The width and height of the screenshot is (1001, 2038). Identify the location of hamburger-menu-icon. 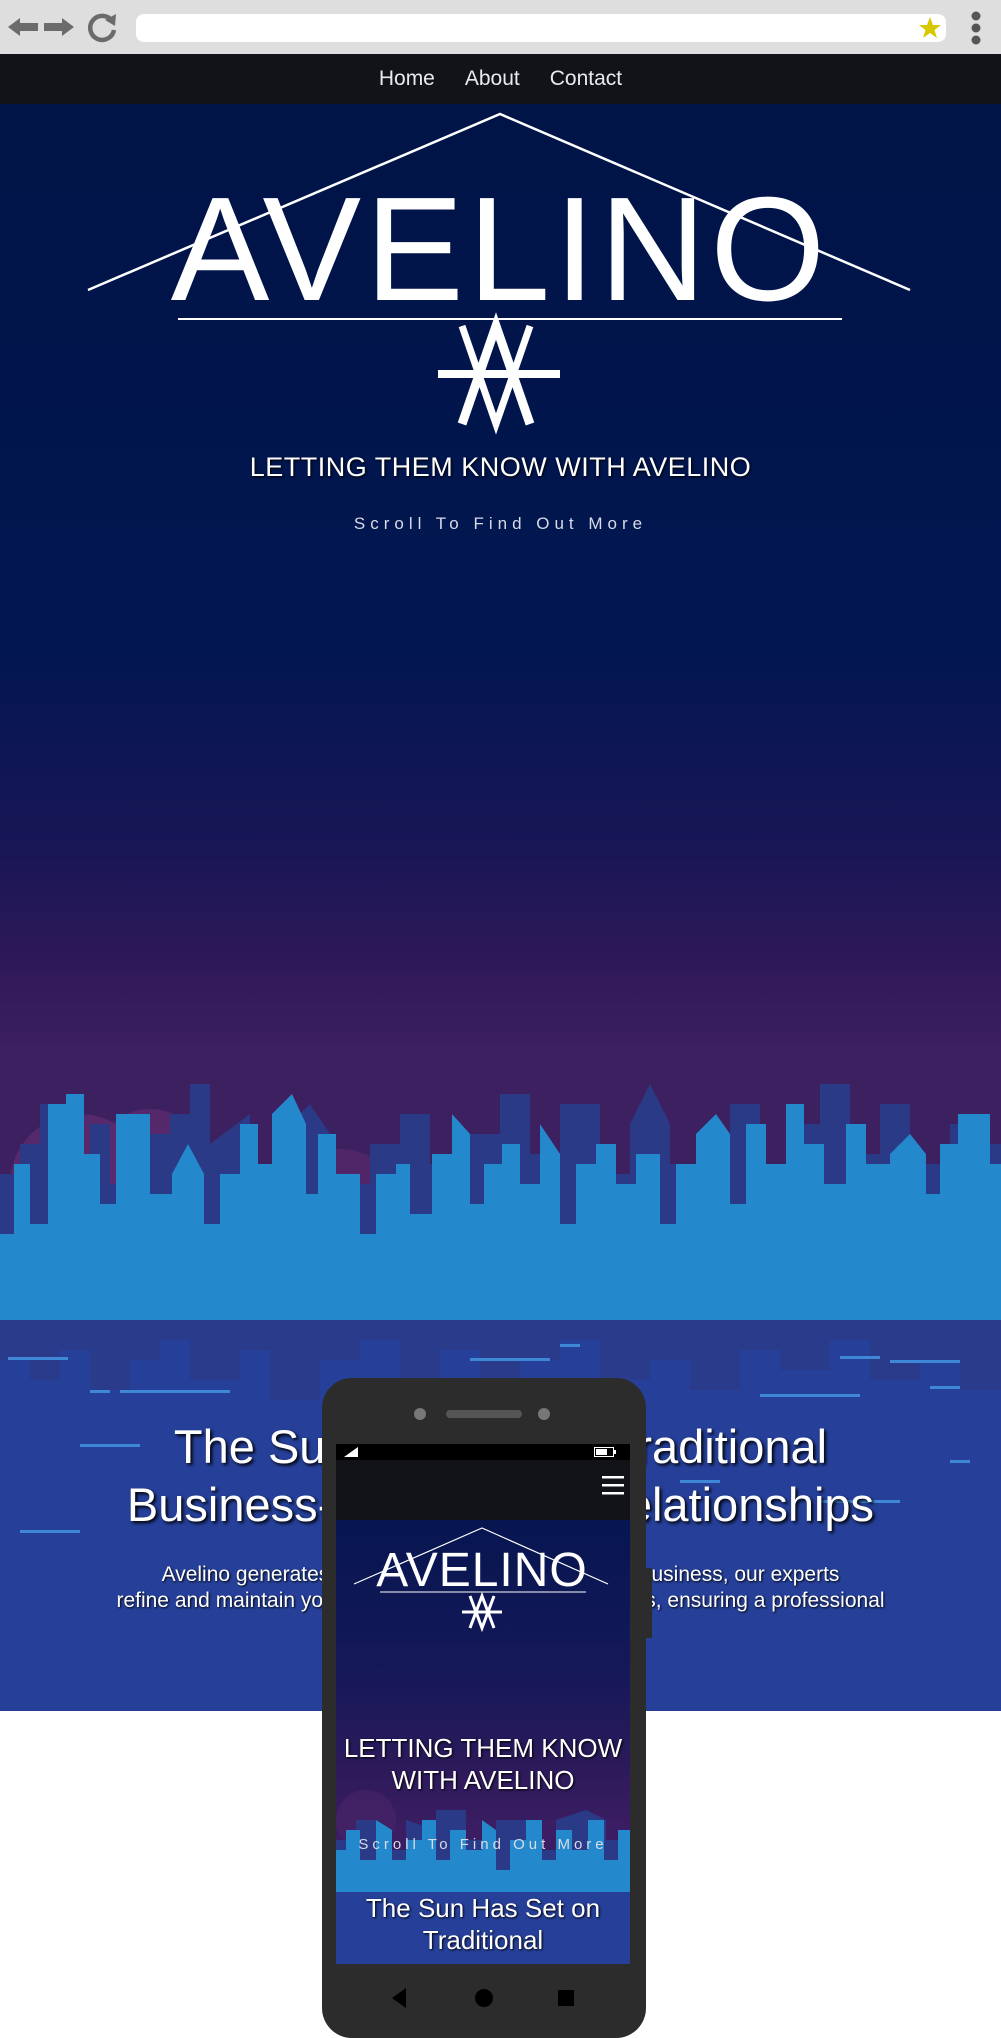
(613, 1485).